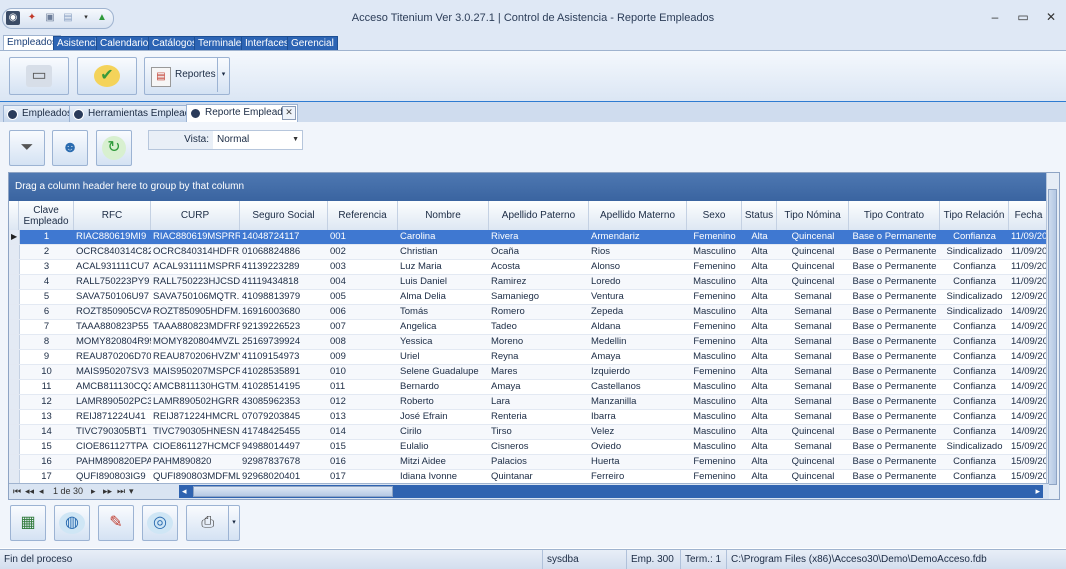 Image resolution: width=1066 pixels, height=569 pixels. What do you see at coordinates (539, 417) in the screenshot?
I see `cell-apellido-paterno: Renteria` at bounding box center [539, 417].